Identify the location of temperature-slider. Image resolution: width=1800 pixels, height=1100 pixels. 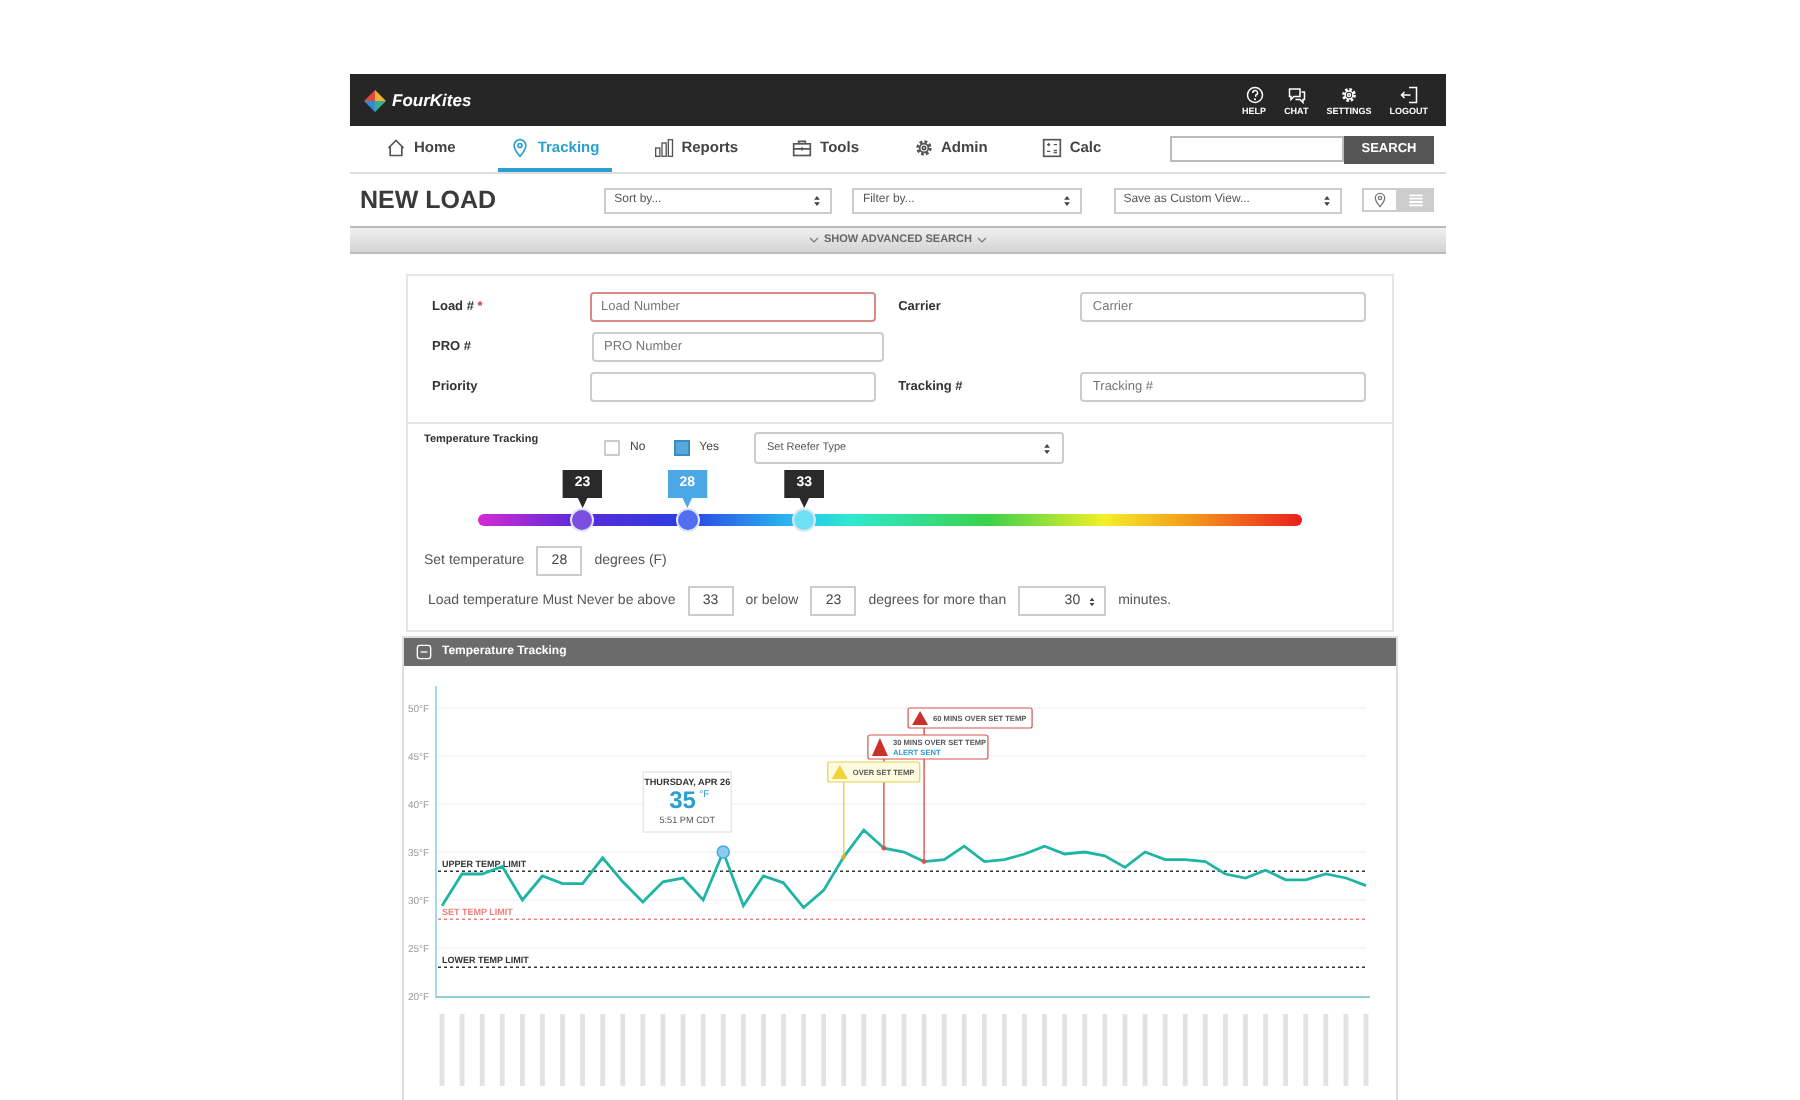
(890, 520).